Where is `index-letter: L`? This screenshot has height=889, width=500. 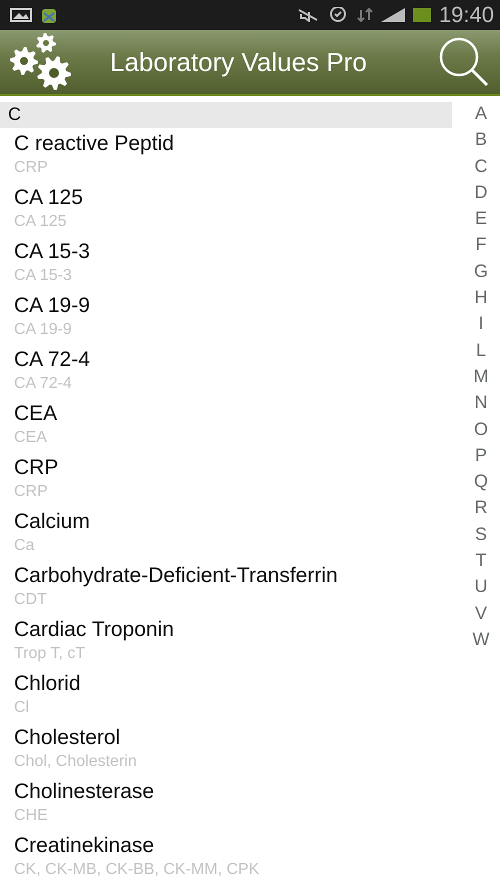
index-letter: L is located at coordinates (481, 349).